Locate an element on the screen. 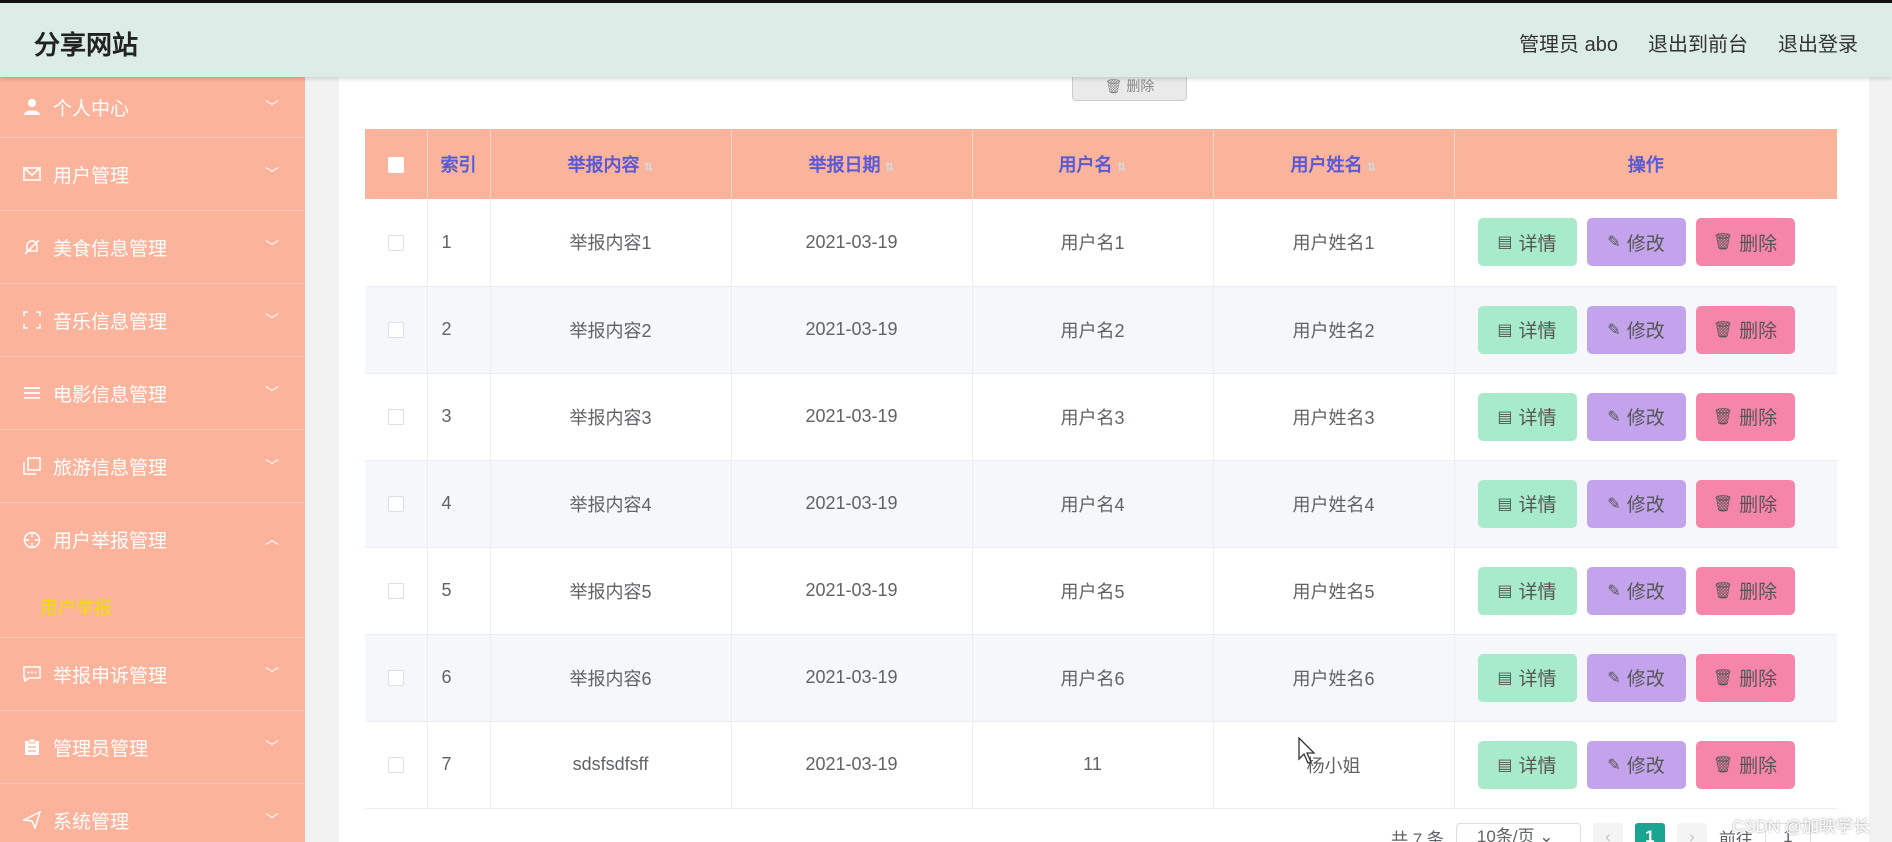 Image resolution: width=1892 pixels, height=842 pixels. column-header-date: 举报日期 ⇅ is located at coordinates (852, 164).